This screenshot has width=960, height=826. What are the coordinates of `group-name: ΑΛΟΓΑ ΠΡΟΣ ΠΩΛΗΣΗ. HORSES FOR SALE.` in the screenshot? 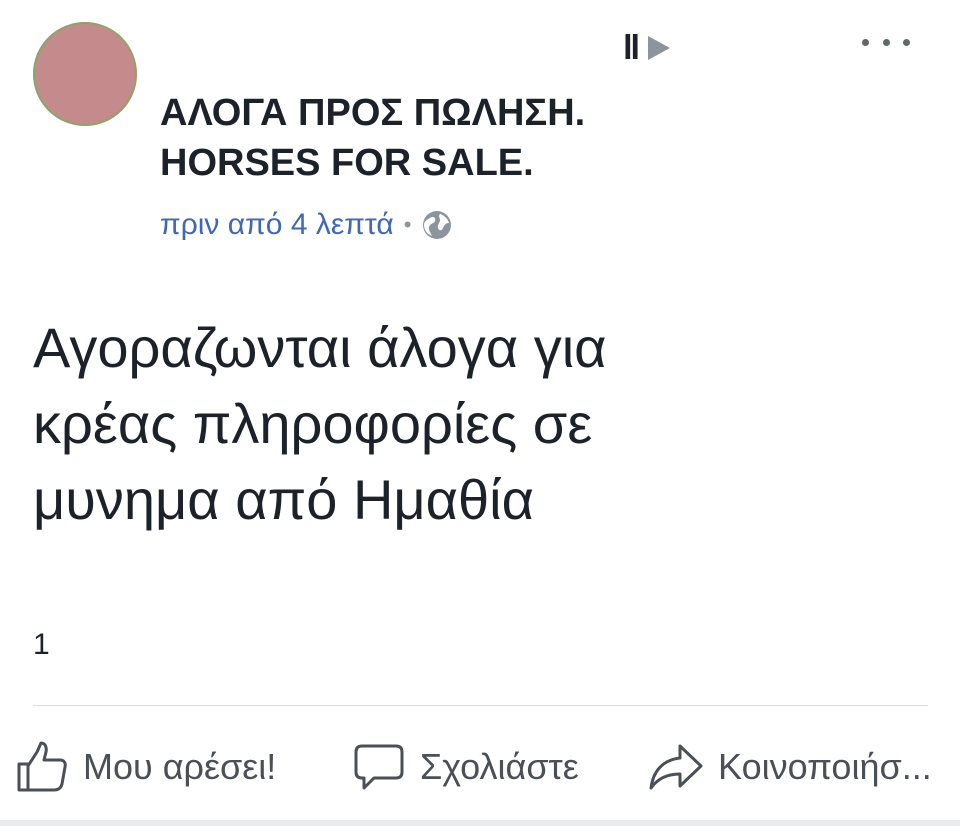 It's located at (440, 138).